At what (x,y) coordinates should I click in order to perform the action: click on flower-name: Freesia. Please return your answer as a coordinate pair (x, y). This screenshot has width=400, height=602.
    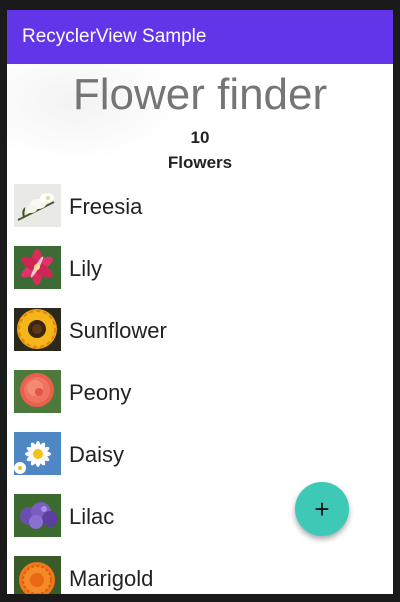
    Looking at the image, I should click on (106, 206).